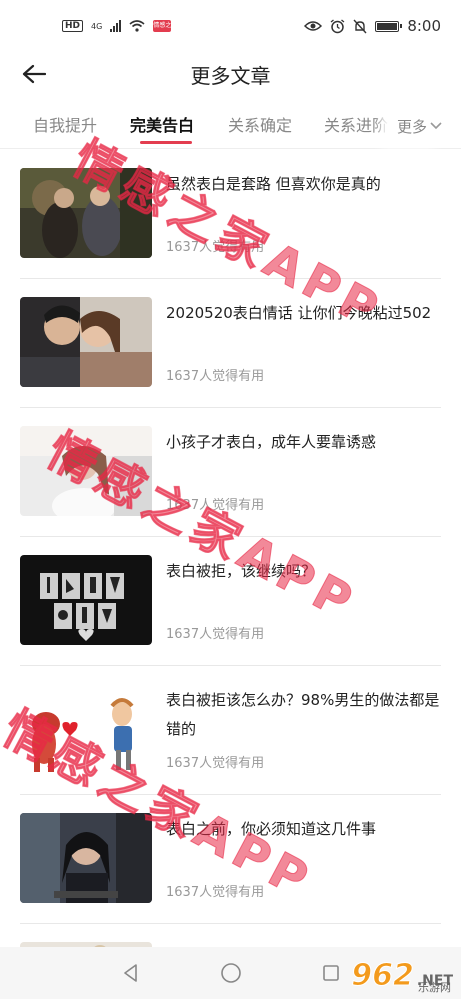 Image resolution: width=461 pixels, height=999 pixels. I want to click on article-item: 小孩子才表白，成年人要靠诱惑 1637人觉得有用, so click(230, 472).